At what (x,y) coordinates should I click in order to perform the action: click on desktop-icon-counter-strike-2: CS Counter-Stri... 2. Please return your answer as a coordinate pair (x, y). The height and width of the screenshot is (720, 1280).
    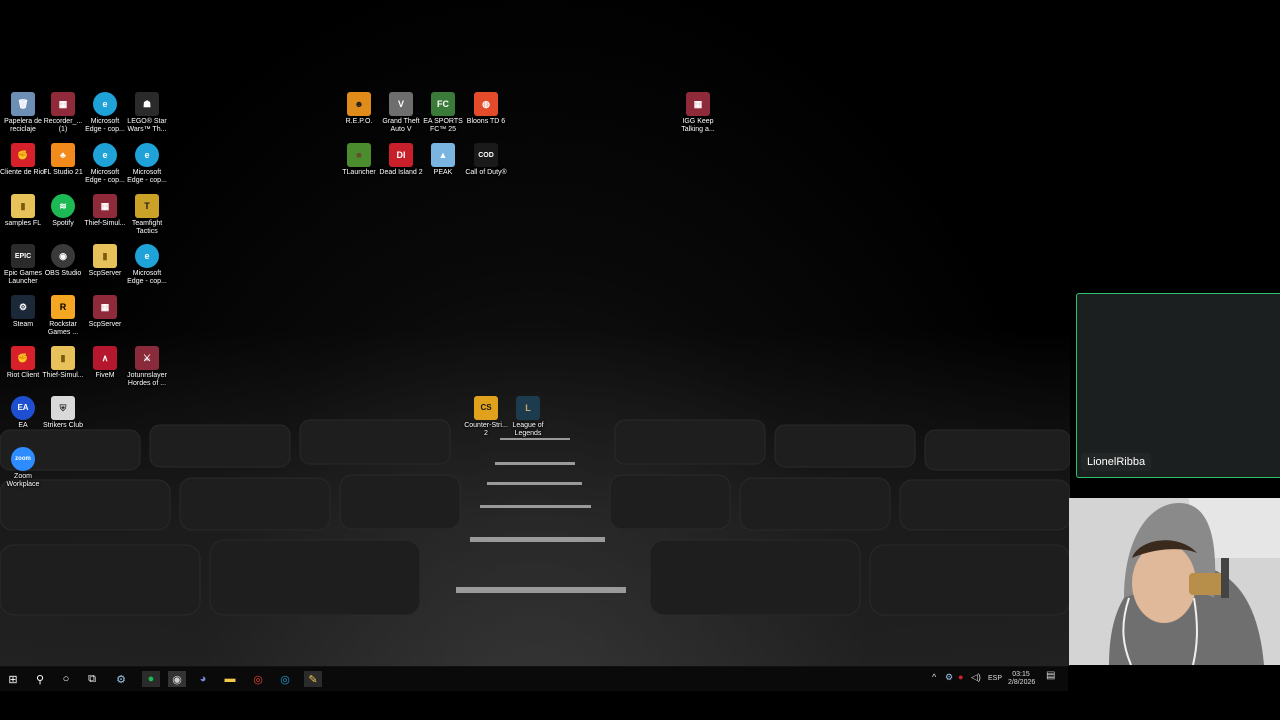
    Looking at the image, I should click on (486, 417).